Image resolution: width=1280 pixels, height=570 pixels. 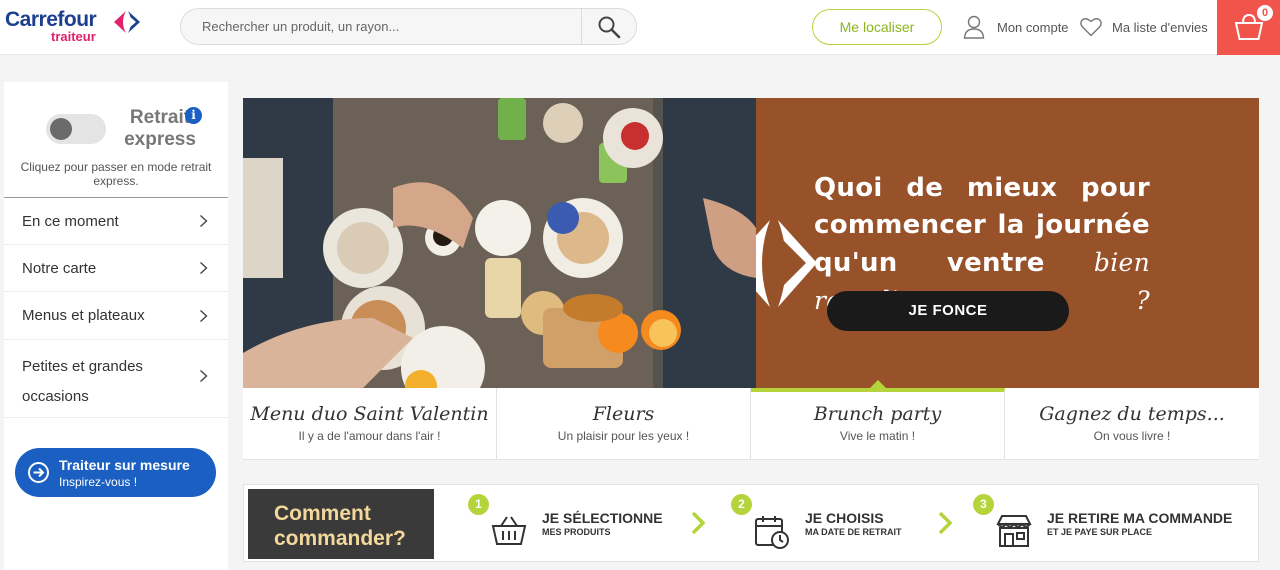 I want to click on calendar-clock-icon, so click(x=772, y=532).